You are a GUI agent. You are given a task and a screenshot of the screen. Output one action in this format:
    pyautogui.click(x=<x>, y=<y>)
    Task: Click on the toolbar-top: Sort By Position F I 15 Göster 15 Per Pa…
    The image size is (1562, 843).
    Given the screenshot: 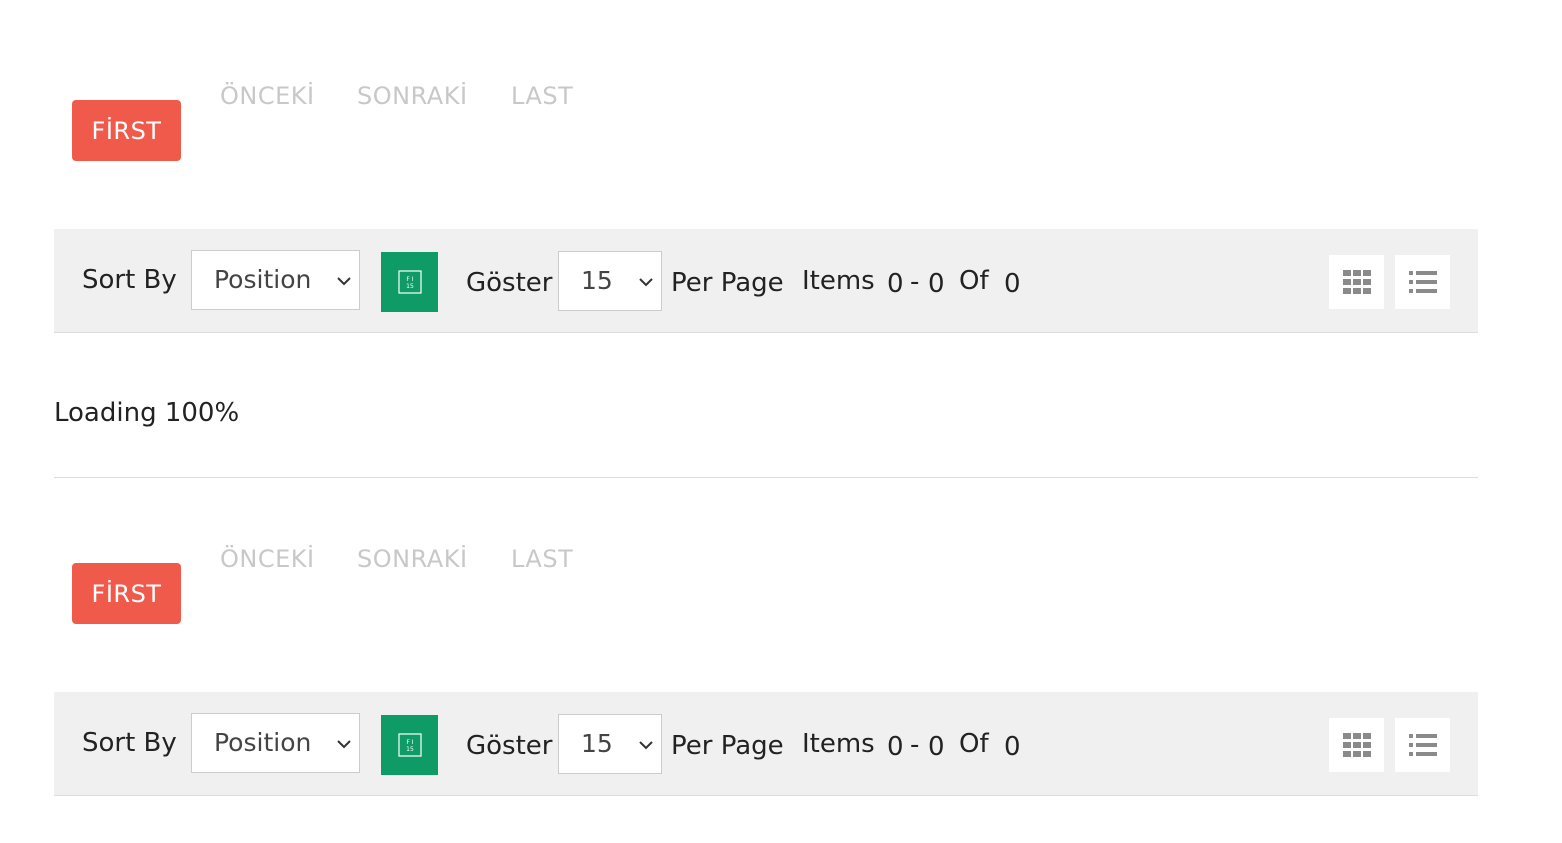 What is the action you would take?
    pyautogui.click(x=766, y=281)
    